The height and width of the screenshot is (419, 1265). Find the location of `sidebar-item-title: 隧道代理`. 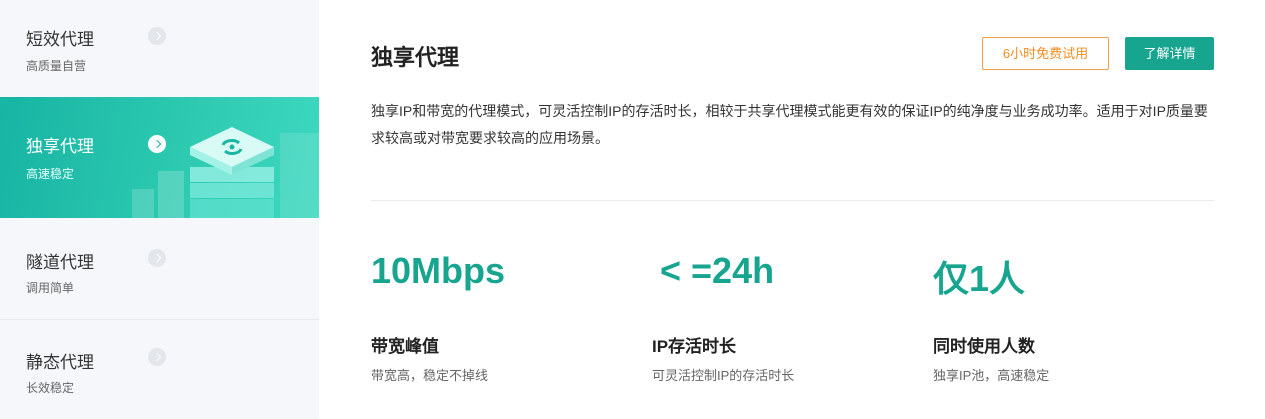

sidebar-item-title: 隧道代理 is located at coordinates (60, 262).